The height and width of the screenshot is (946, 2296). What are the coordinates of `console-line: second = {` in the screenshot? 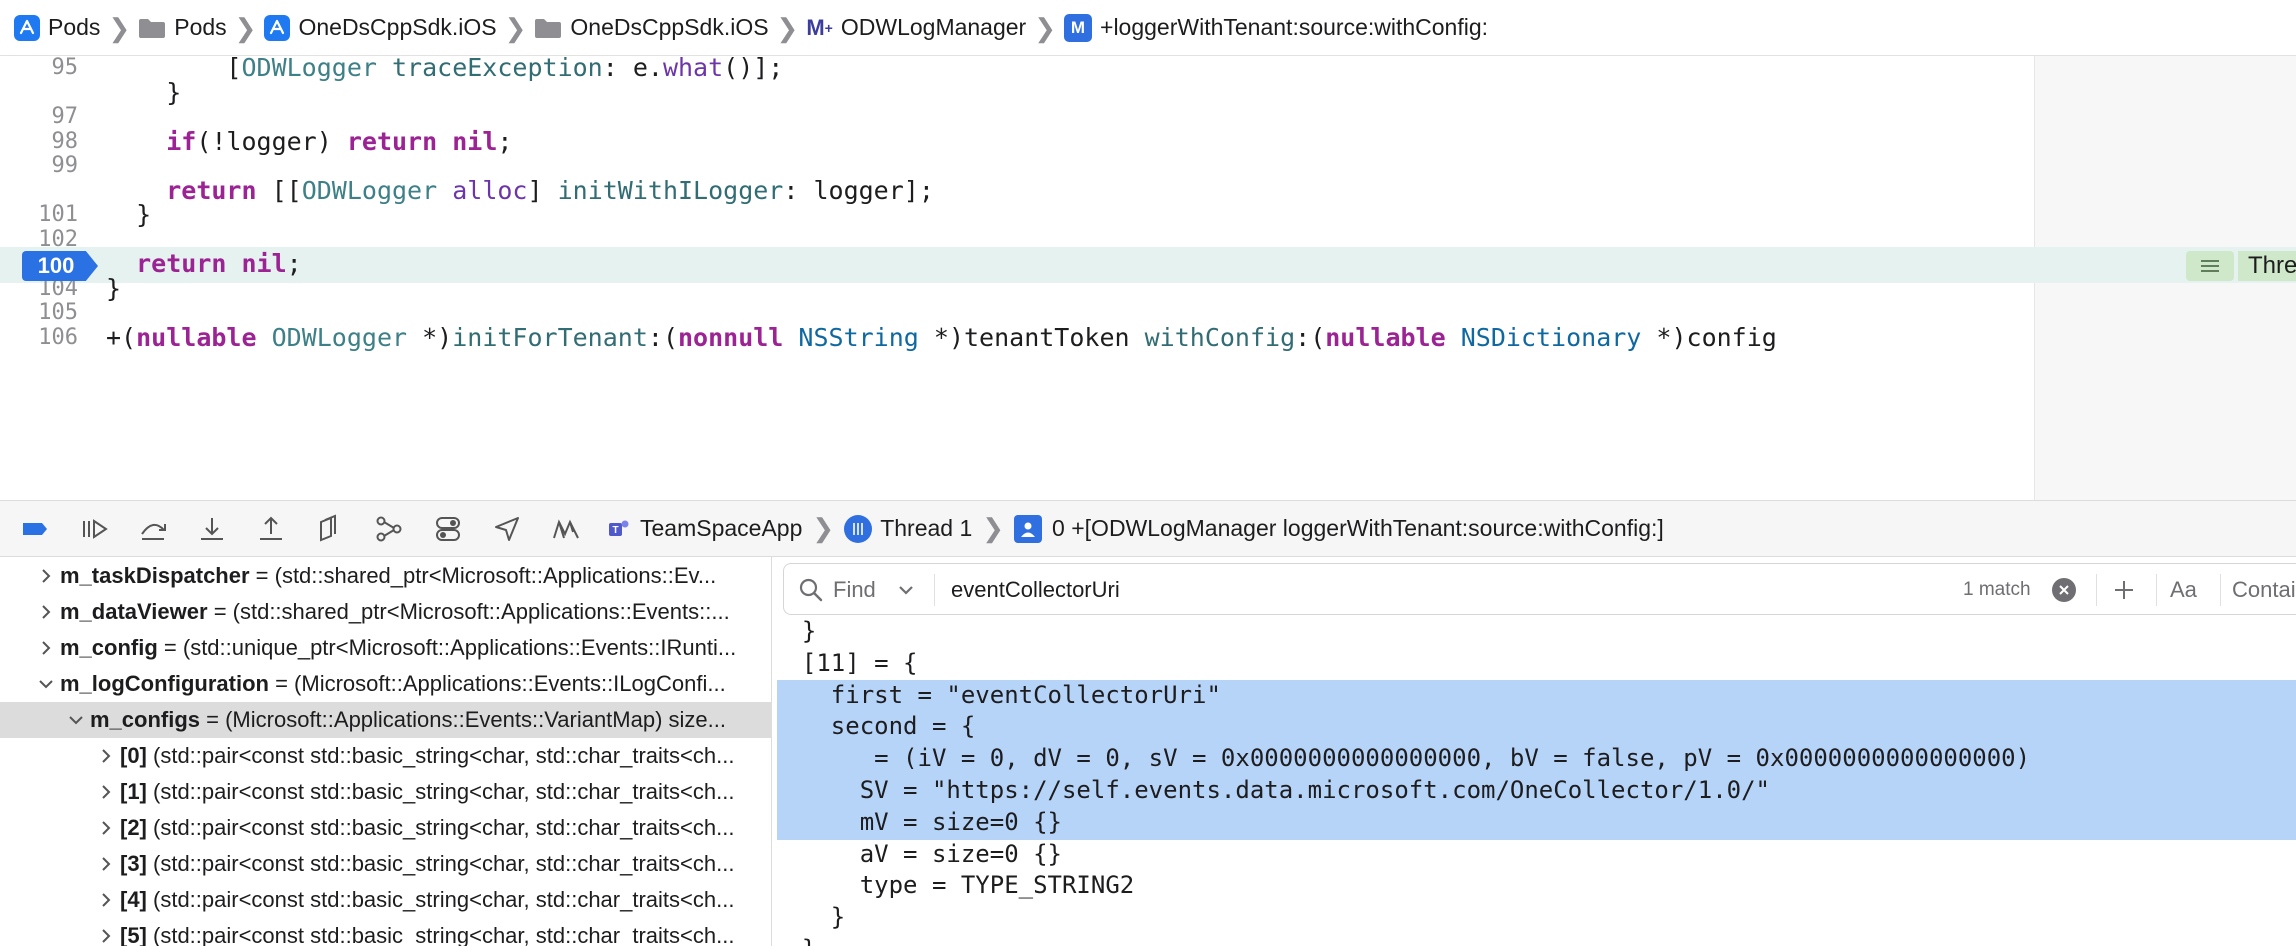 It's located at (874, 726).